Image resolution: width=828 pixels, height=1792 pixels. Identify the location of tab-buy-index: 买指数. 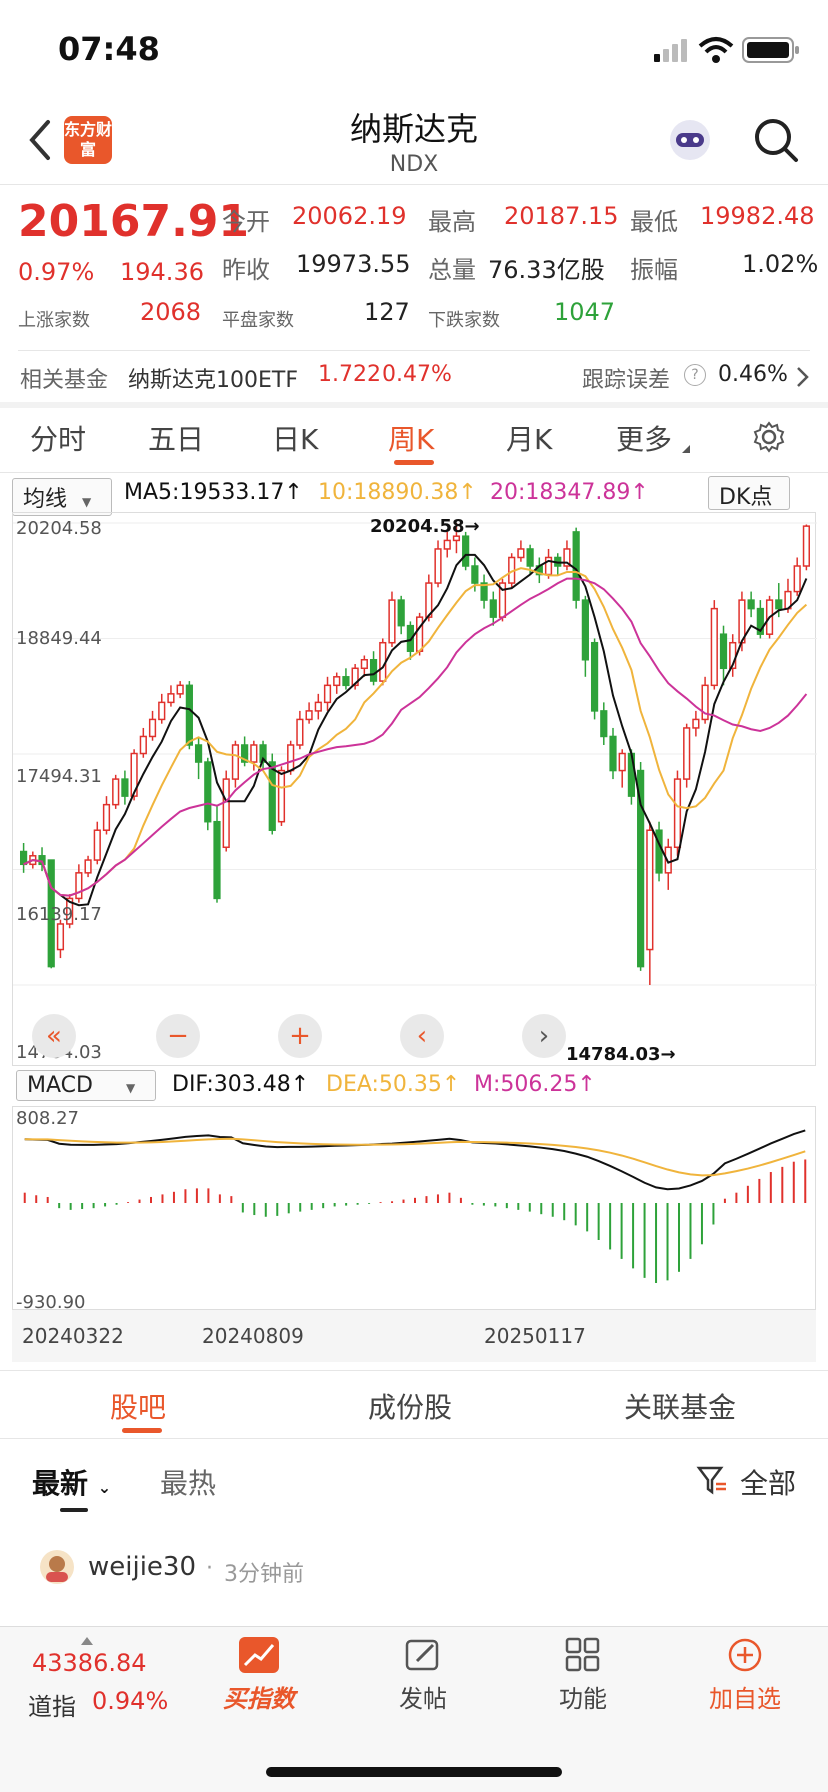
(259, 1675).